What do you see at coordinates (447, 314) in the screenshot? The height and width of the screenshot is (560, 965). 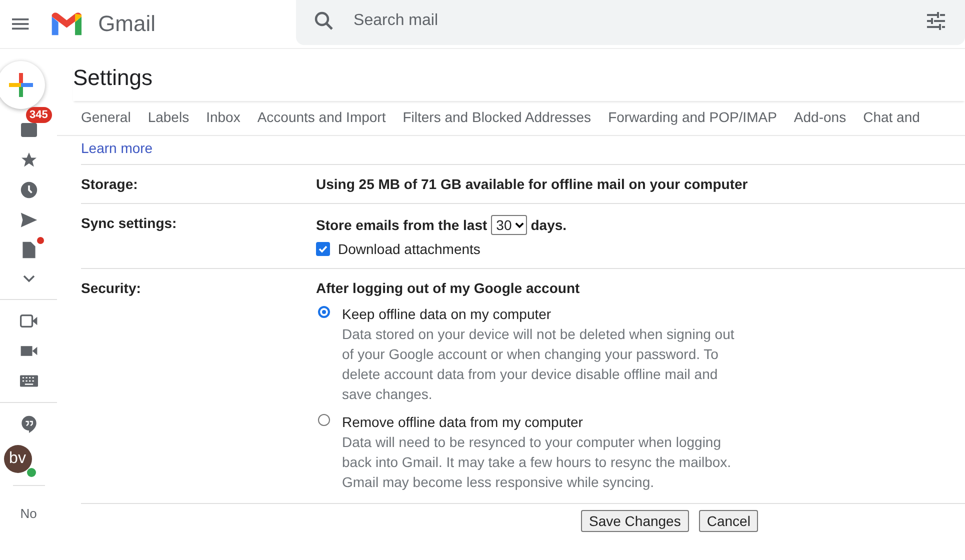 I see `option-title: Keep offline data on my computer` at bounding box center [447, 314].